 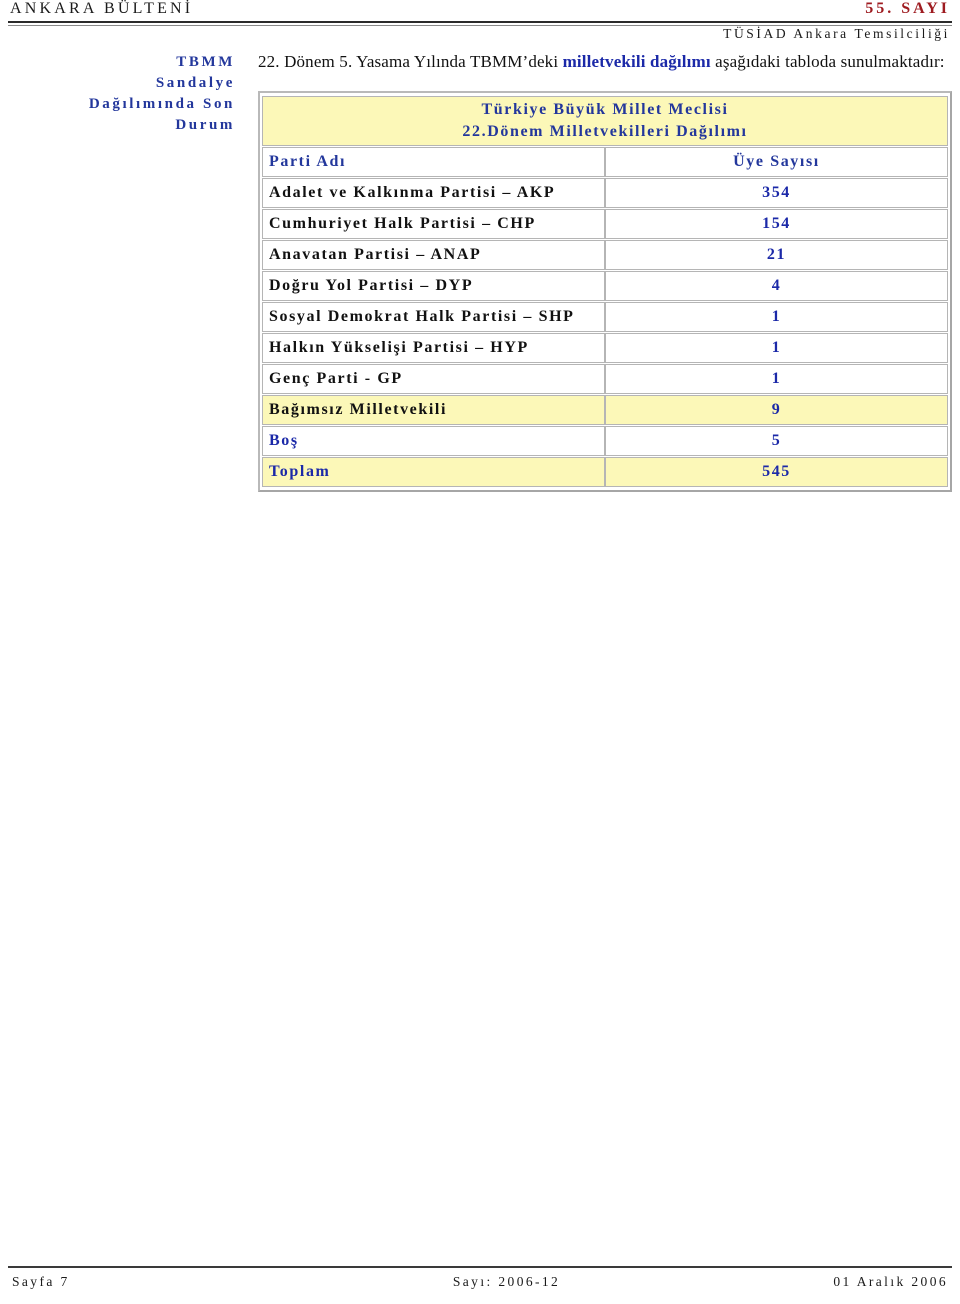 What do you see at coordinates (433, 441) in the screenshot?
I see `party-name: Boş` at bounding box center [433, 441].